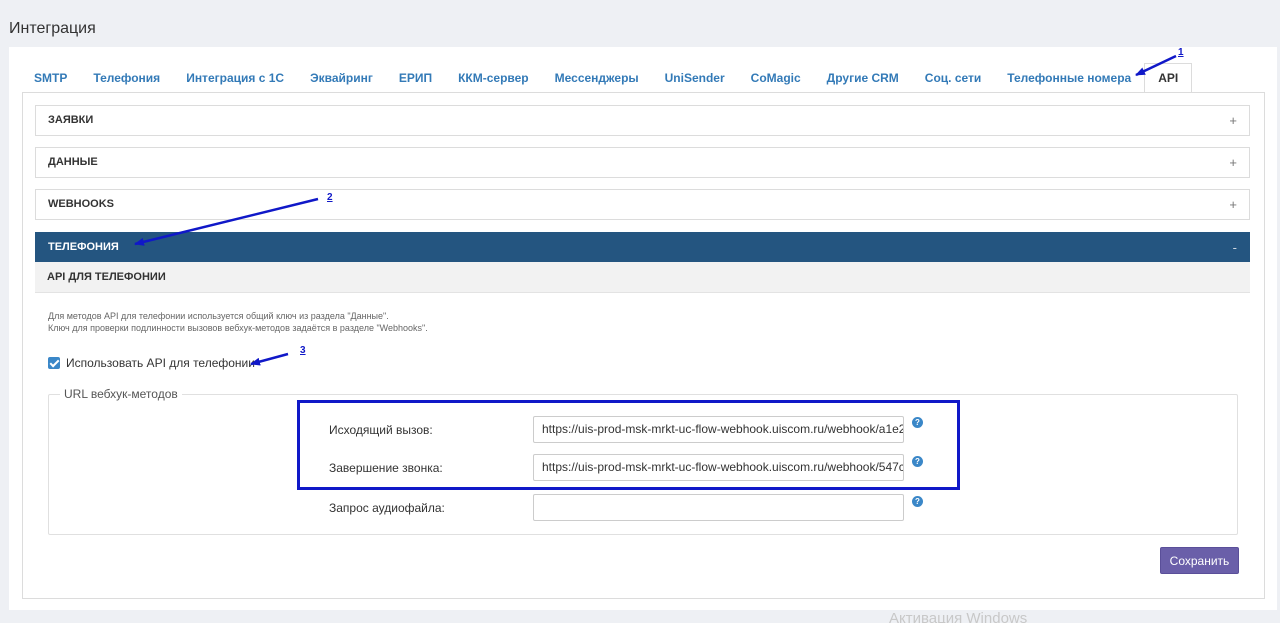 This screenshot has height=623, width=1280. Describe the element at coordinates (303, 350) in the screenshot. I see `annotation-number-3: 3` at that location.